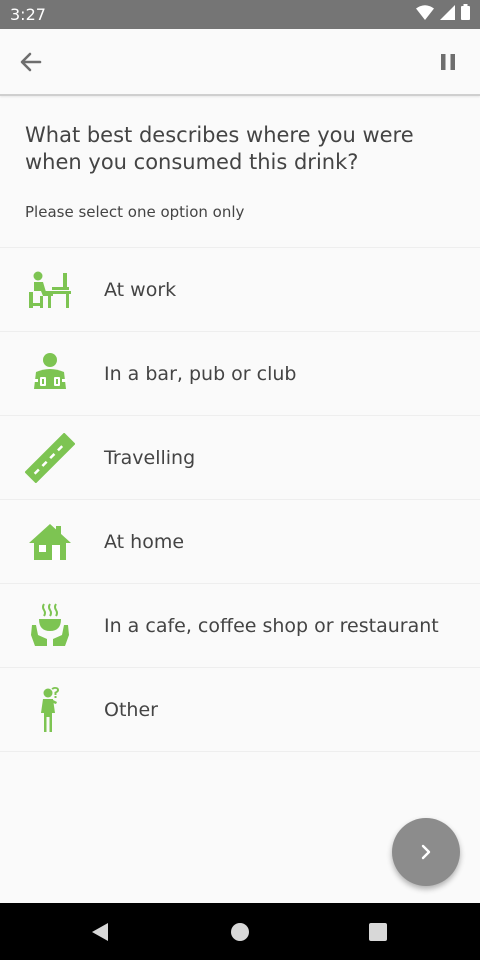  I want to click on nav-back-icon, so click(100, 932).